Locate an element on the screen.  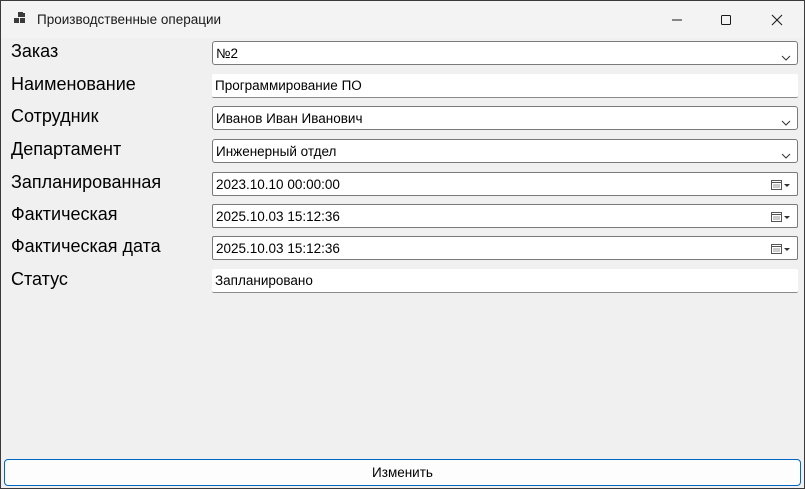
planned-value: 2023.10.10 00:00:00 is located at coordinates (278, 184).